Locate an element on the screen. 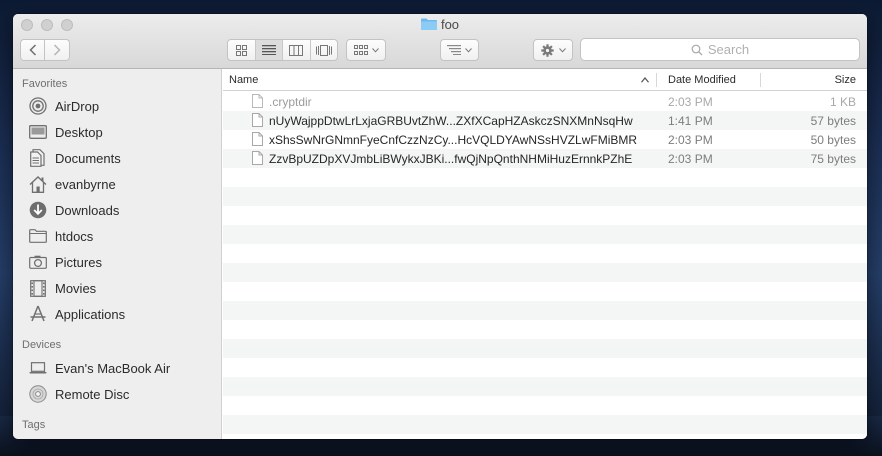  film-icon is located at coordinates (38, 288).